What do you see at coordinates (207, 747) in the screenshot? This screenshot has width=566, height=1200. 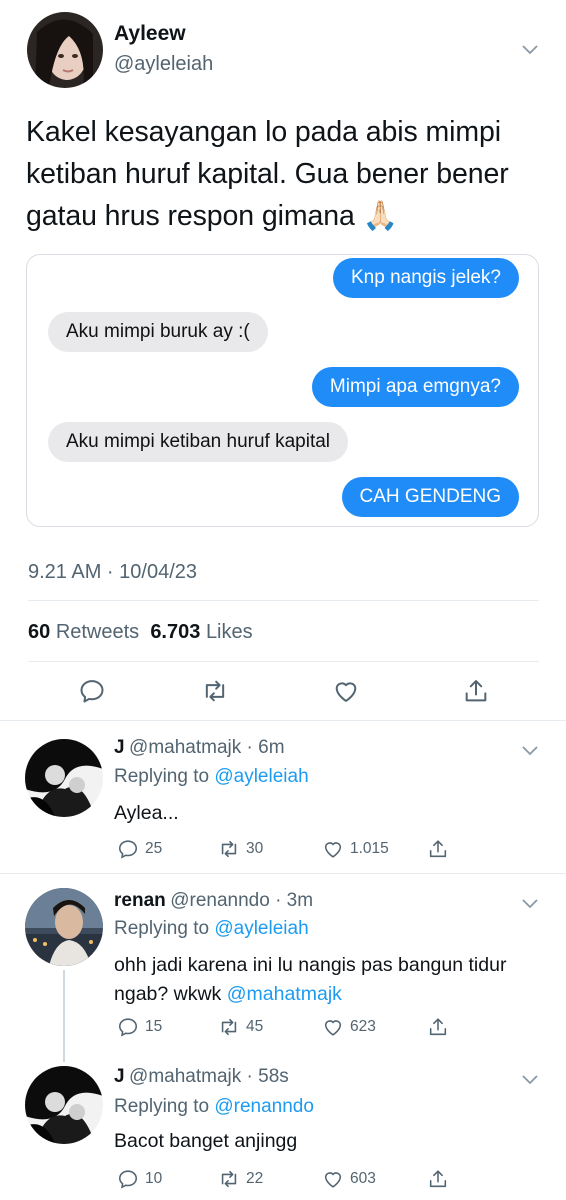 I see `reply-author-handle: @mahatmajk · 6m` at bounding box center [207, 747].